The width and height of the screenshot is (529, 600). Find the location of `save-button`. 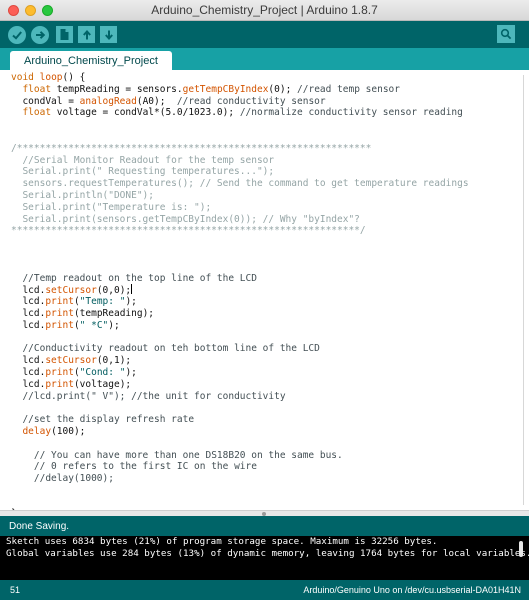

save-button is located at coordinates (108, 34).